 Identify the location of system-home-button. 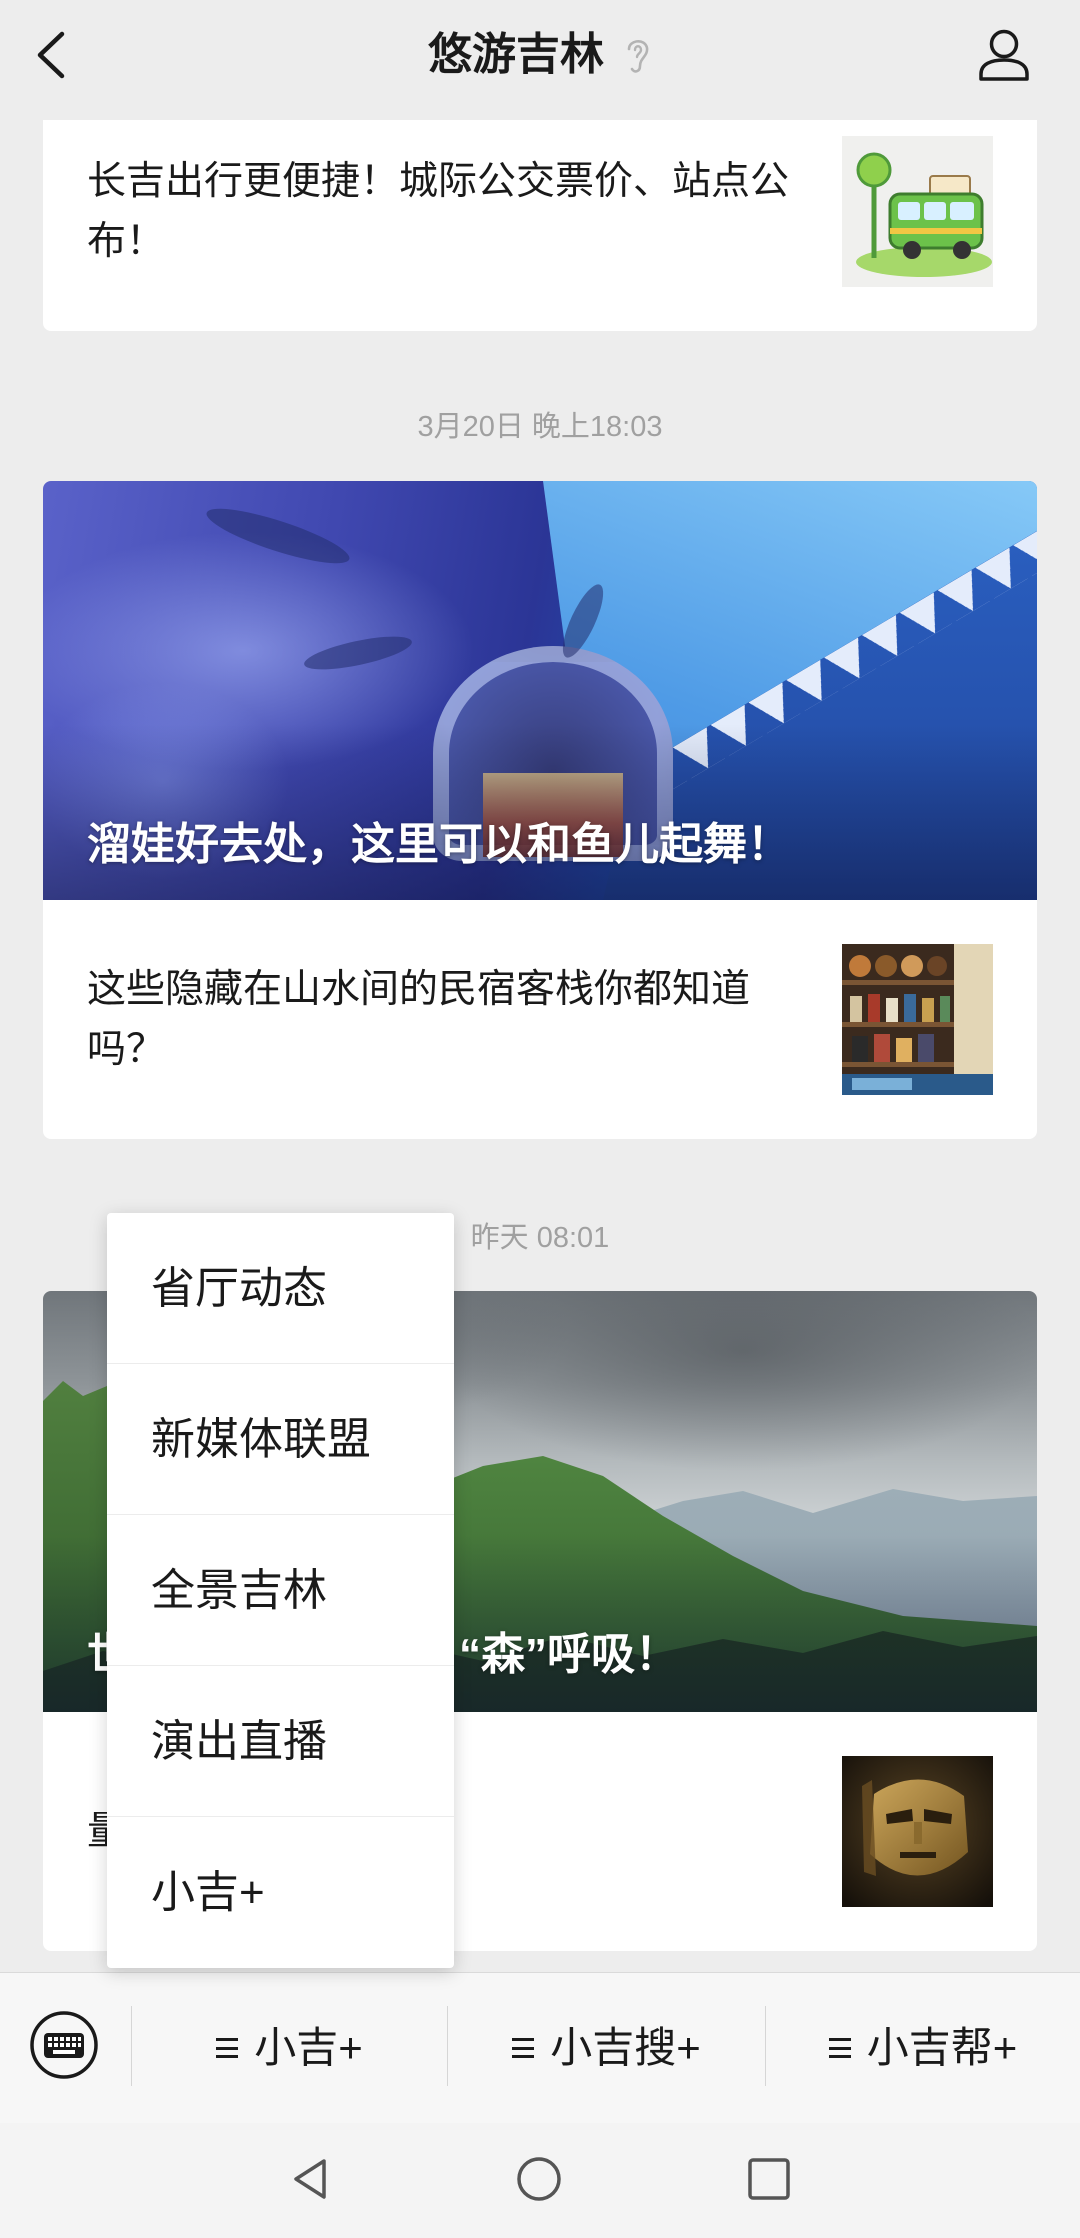
(539, 2179).